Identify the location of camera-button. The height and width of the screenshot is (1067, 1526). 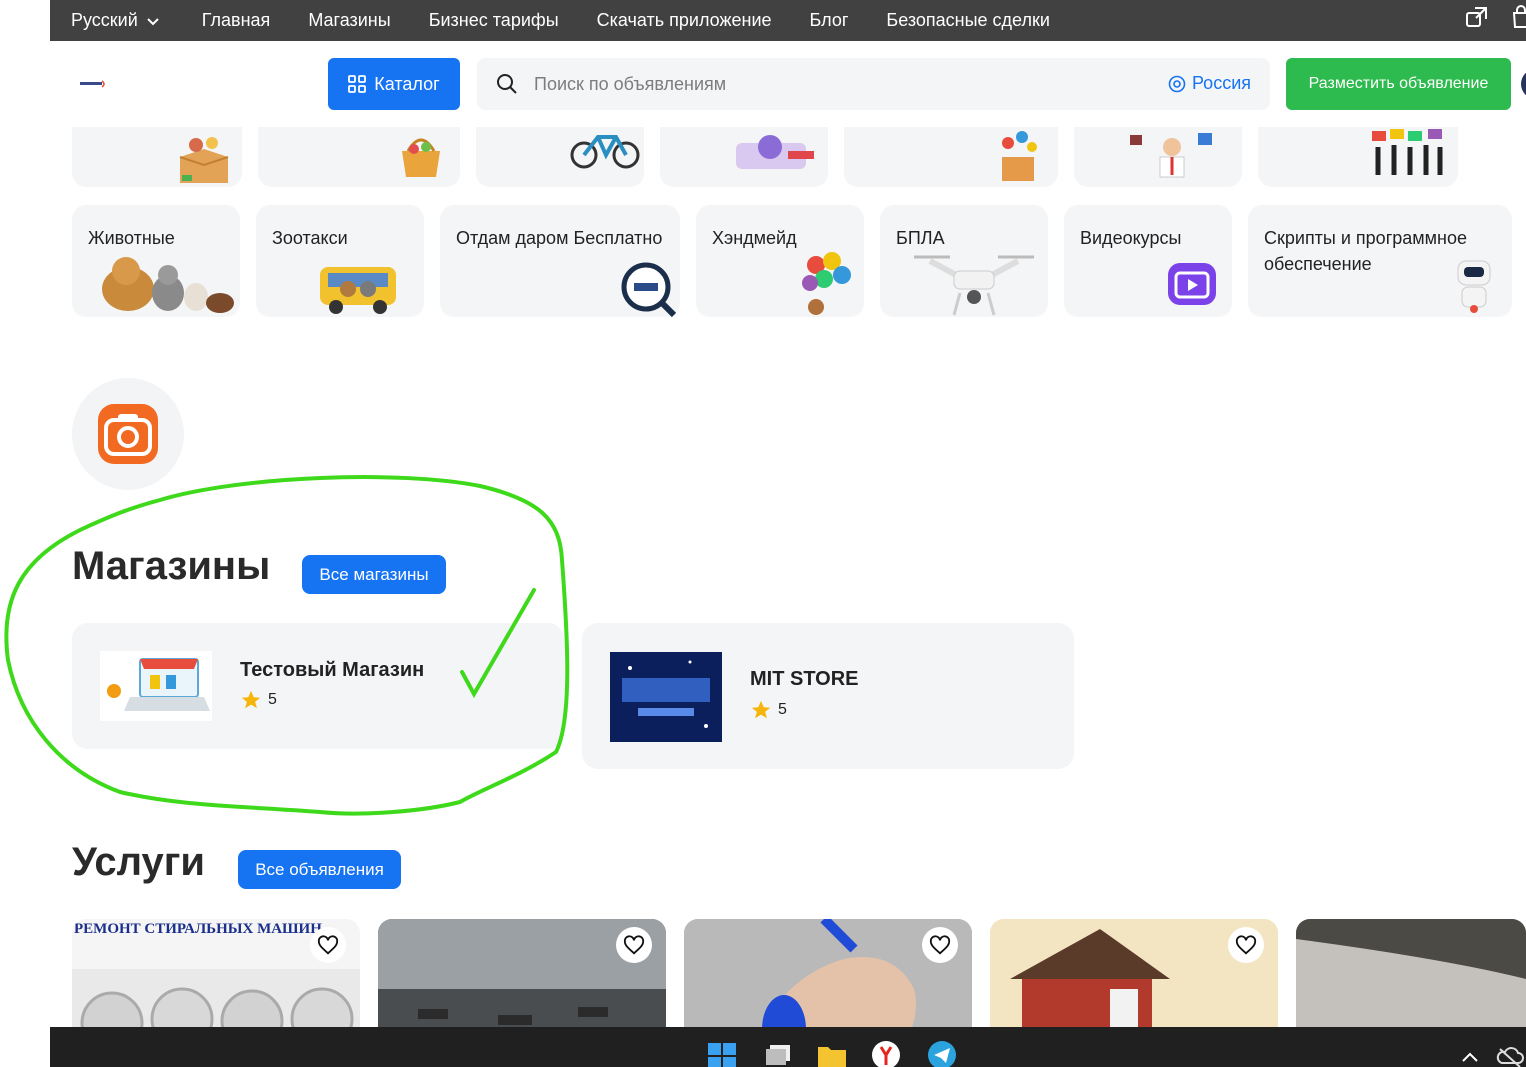
(128, 434).